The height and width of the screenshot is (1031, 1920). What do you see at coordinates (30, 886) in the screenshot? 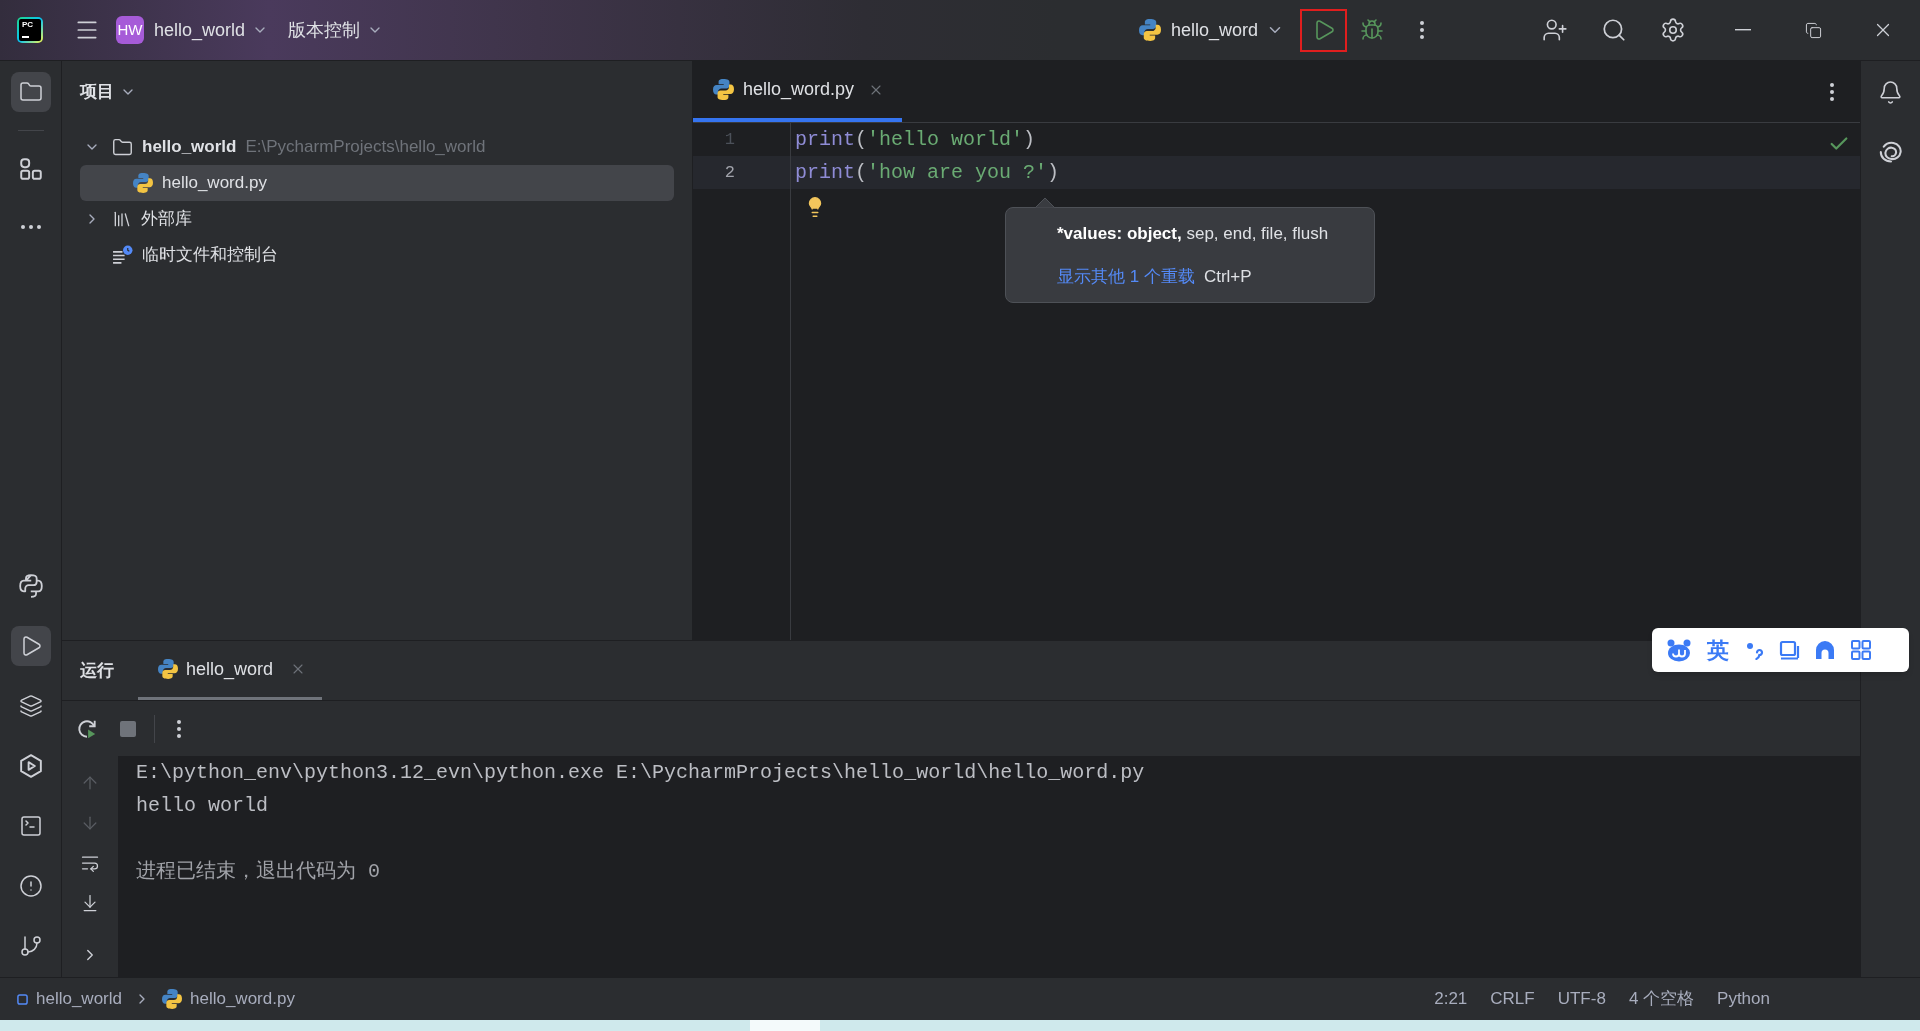
I see `alert-icon` at bounding box center [30, 886].